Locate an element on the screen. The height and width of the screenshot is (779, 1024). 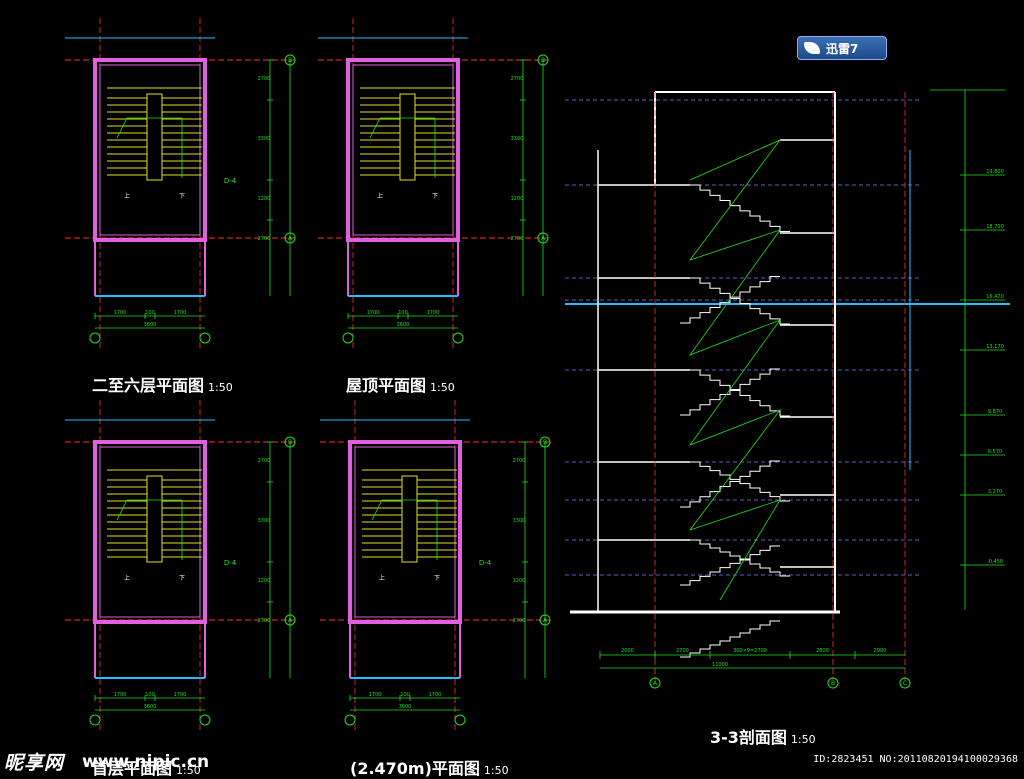
level-text: 9.870 is located at coordinates (995, 412).